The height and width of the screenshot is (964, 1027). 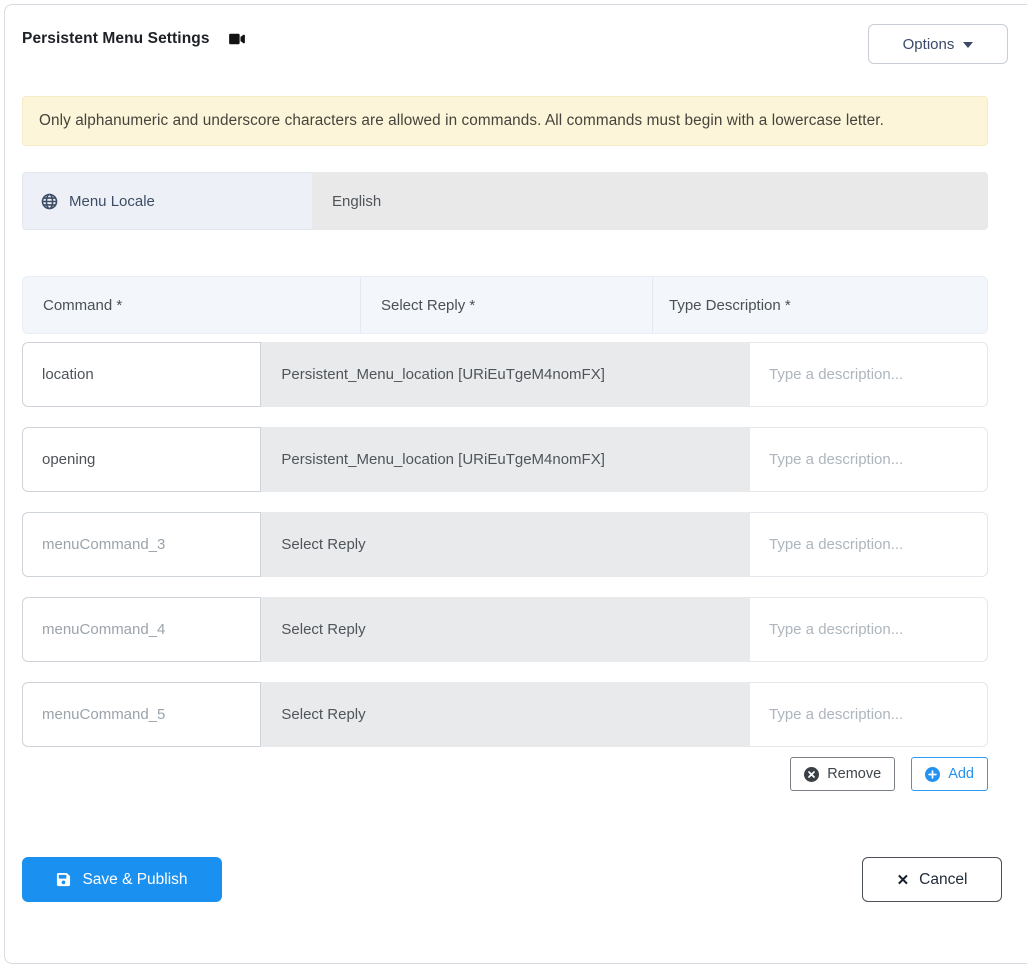 I want to click on column-header-command: Command *, so click(x=83, y=305).